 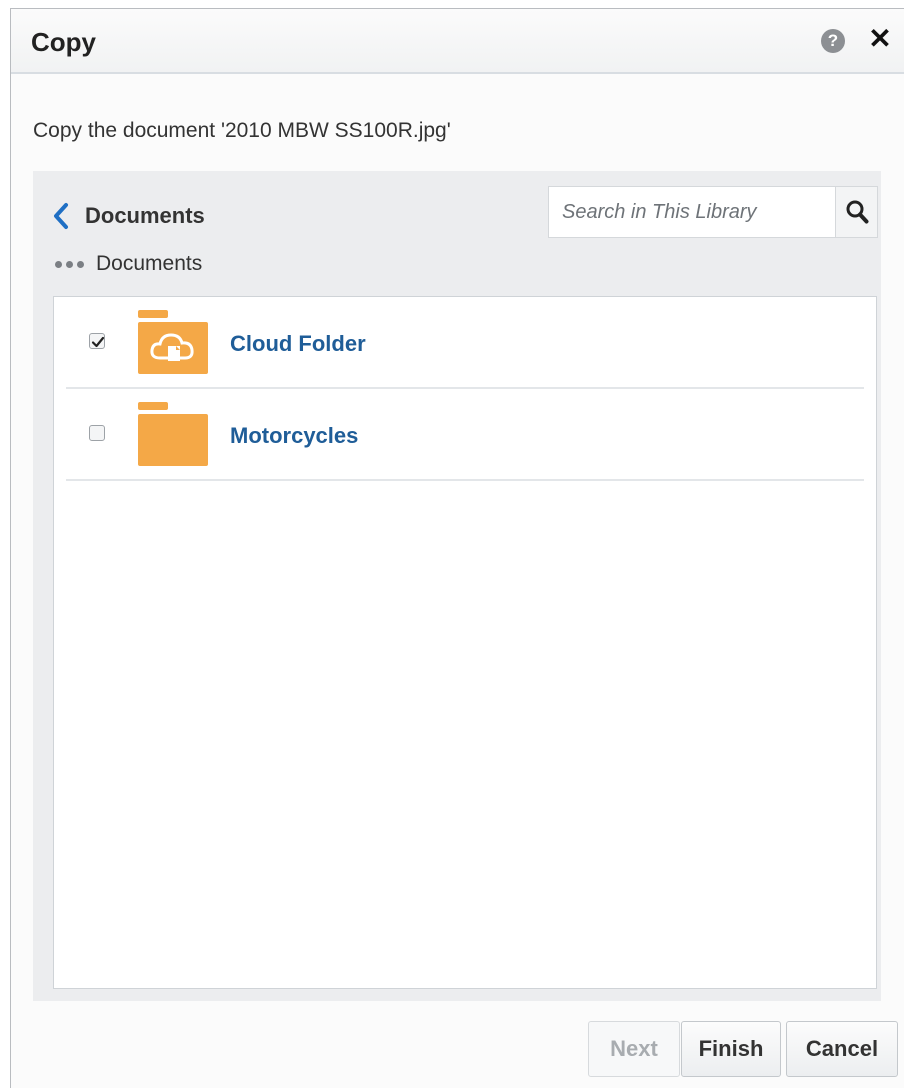 I want to click on dialog-title: Copy, so click(x=63, y=42).